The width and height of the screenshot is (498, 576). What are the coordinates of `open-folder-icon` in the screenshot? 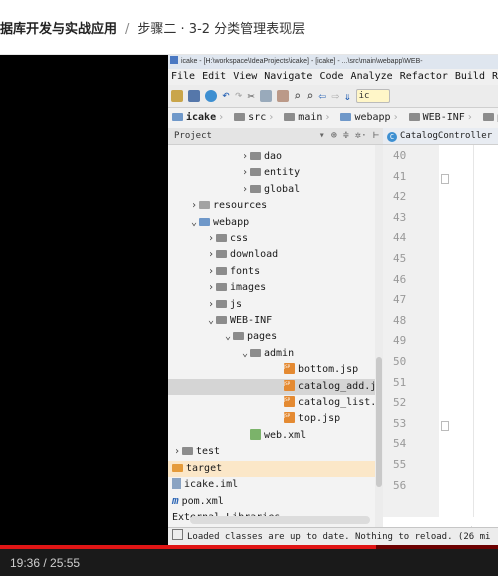 It's located at (177, 96).